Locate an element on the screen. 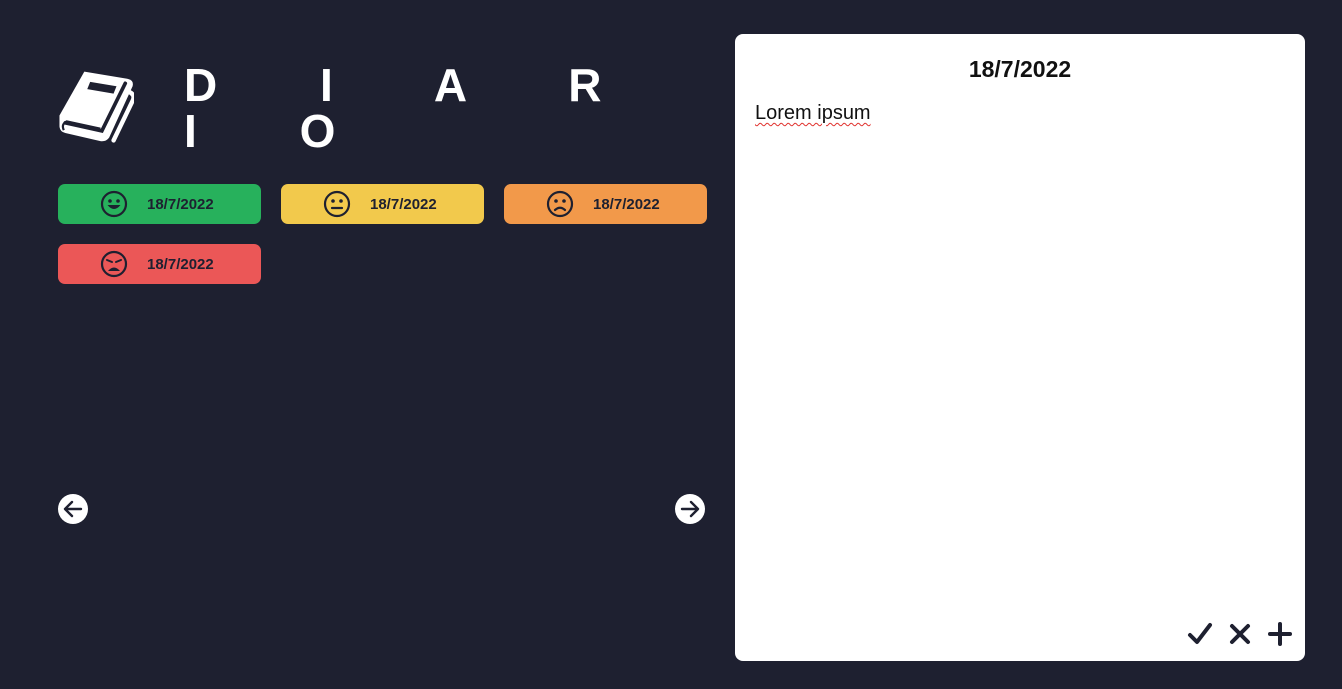 This screenshot has width=1342, height=689. crying-face-icon is located at coordinates (114, 264).